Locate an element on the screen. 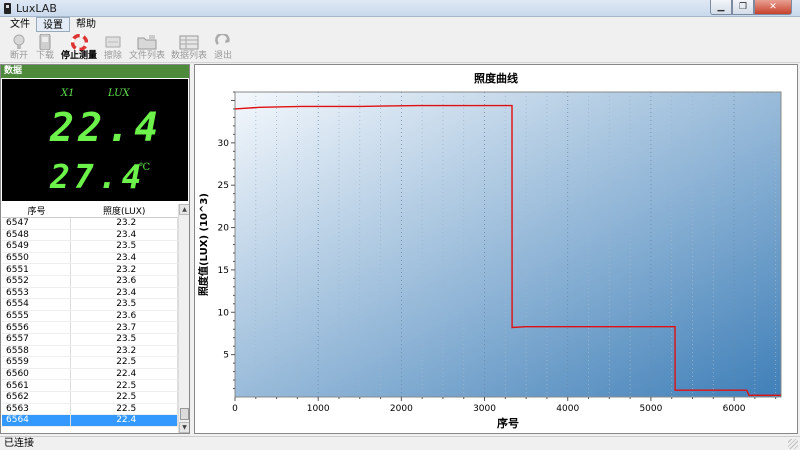 This screenshot has height=450, width=800. x-tick-label: 0 is located at coordinates (235, 409).